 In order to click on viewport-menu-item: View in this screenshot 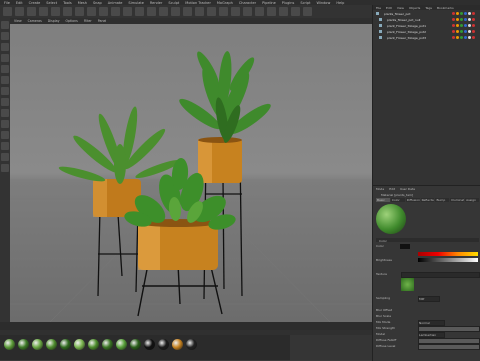, I will do `click(18, 21)`.